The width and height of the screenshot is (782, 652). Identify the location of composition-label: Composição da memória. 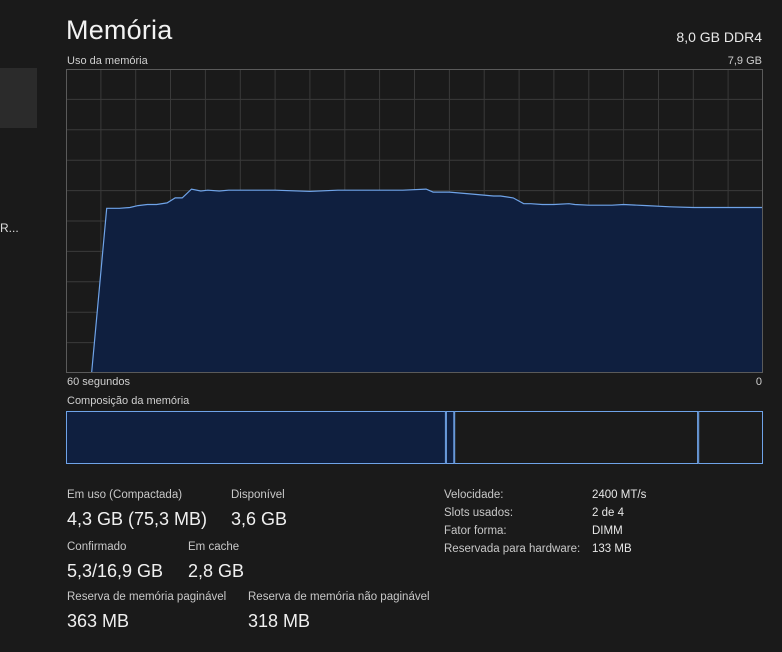
(128, 401).